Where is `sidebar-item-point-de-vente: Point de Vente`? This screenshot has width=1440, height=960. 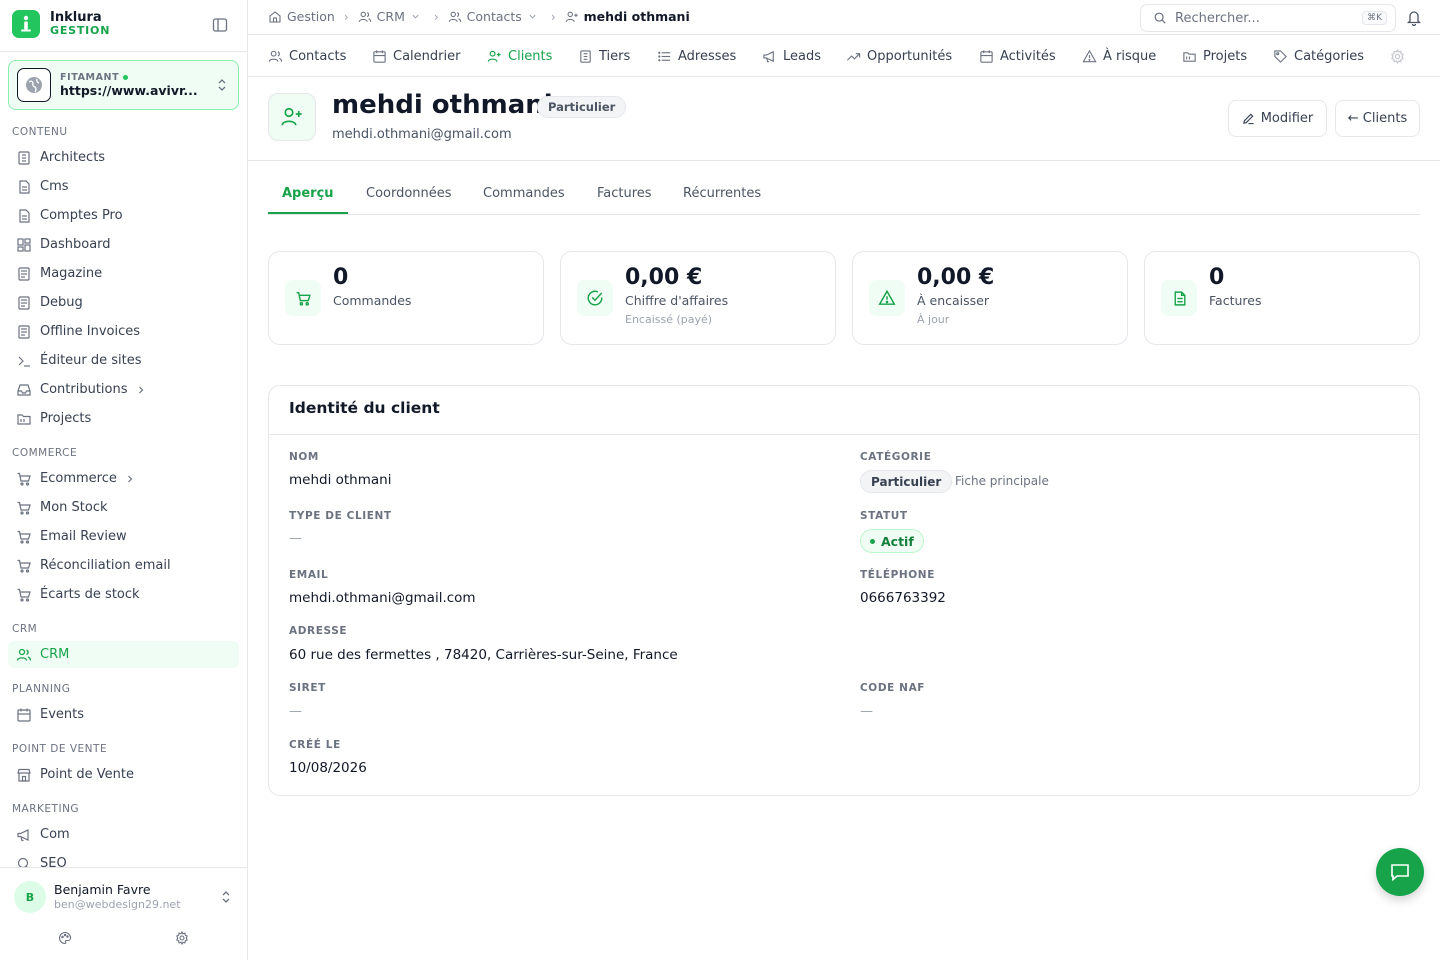
sidebar-item-point-de-vente: Point de Vente is located at coordinates (123, 774).